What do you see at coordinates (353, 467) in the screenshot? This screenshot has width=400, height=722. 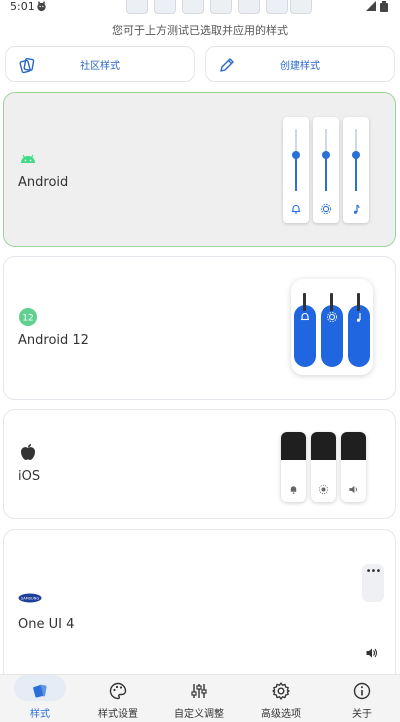 I see `ios-media-slider-preview` at bounding box center [353, 467].